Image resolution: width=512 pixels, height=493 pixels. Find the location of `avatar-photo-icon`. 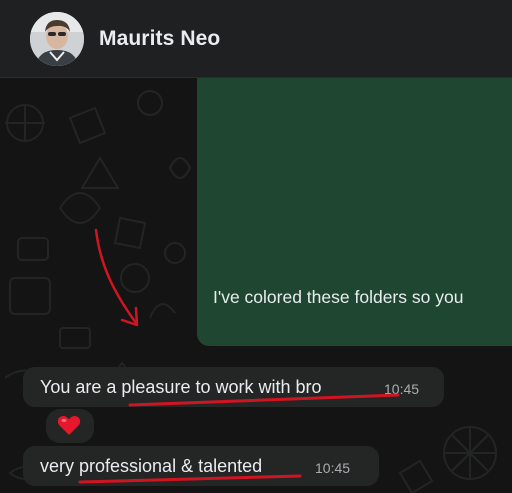

avatar-photo-icon is located at coordinates (57, 39).